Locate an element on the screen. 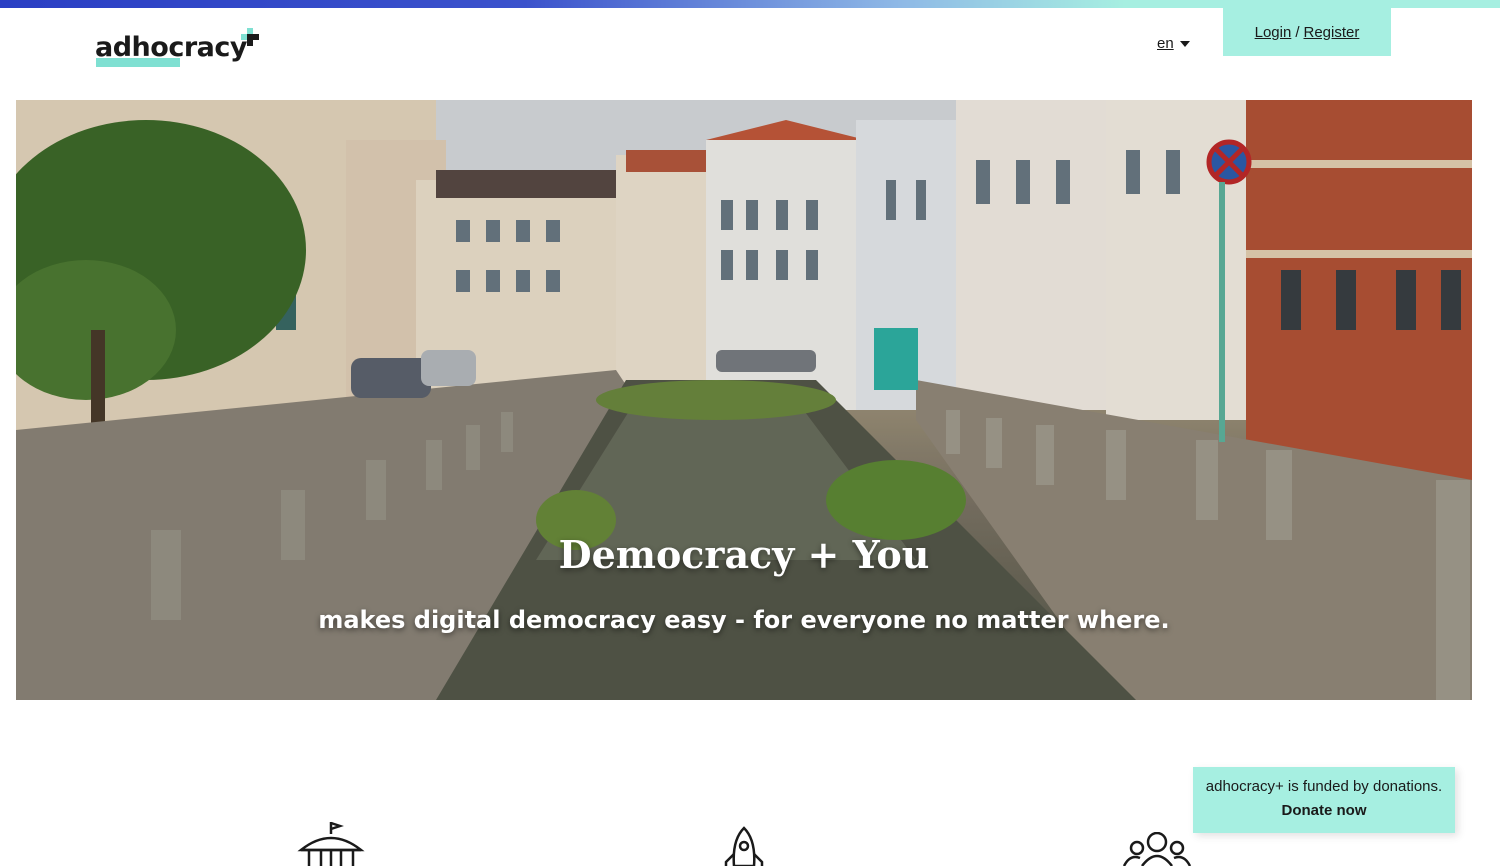  logo: adhocracy is located at coordinates (180, 49).